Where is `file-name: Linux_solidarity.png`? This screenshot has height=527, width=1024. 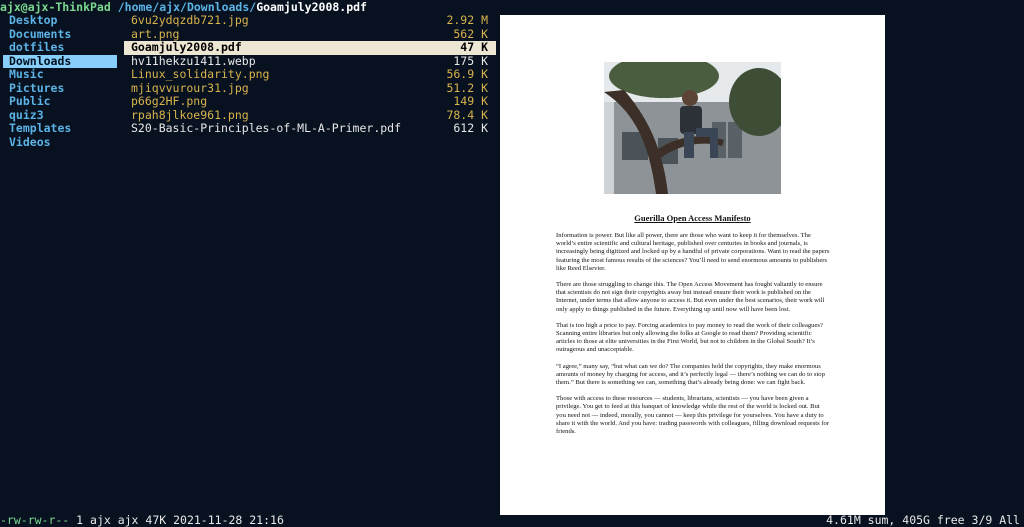 file-name: Linux_solidarity.png is located at coordinates (200, 74).